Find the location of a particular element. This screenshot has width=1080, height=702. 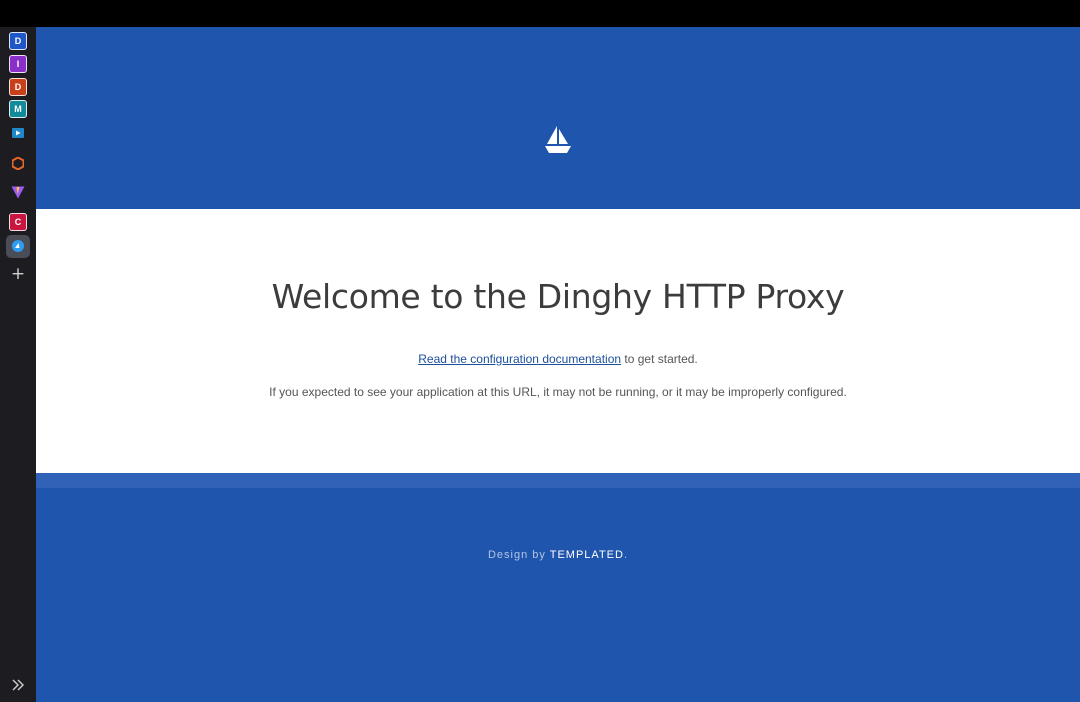

dinghy-app-icon is located at coordinates (18, 246).